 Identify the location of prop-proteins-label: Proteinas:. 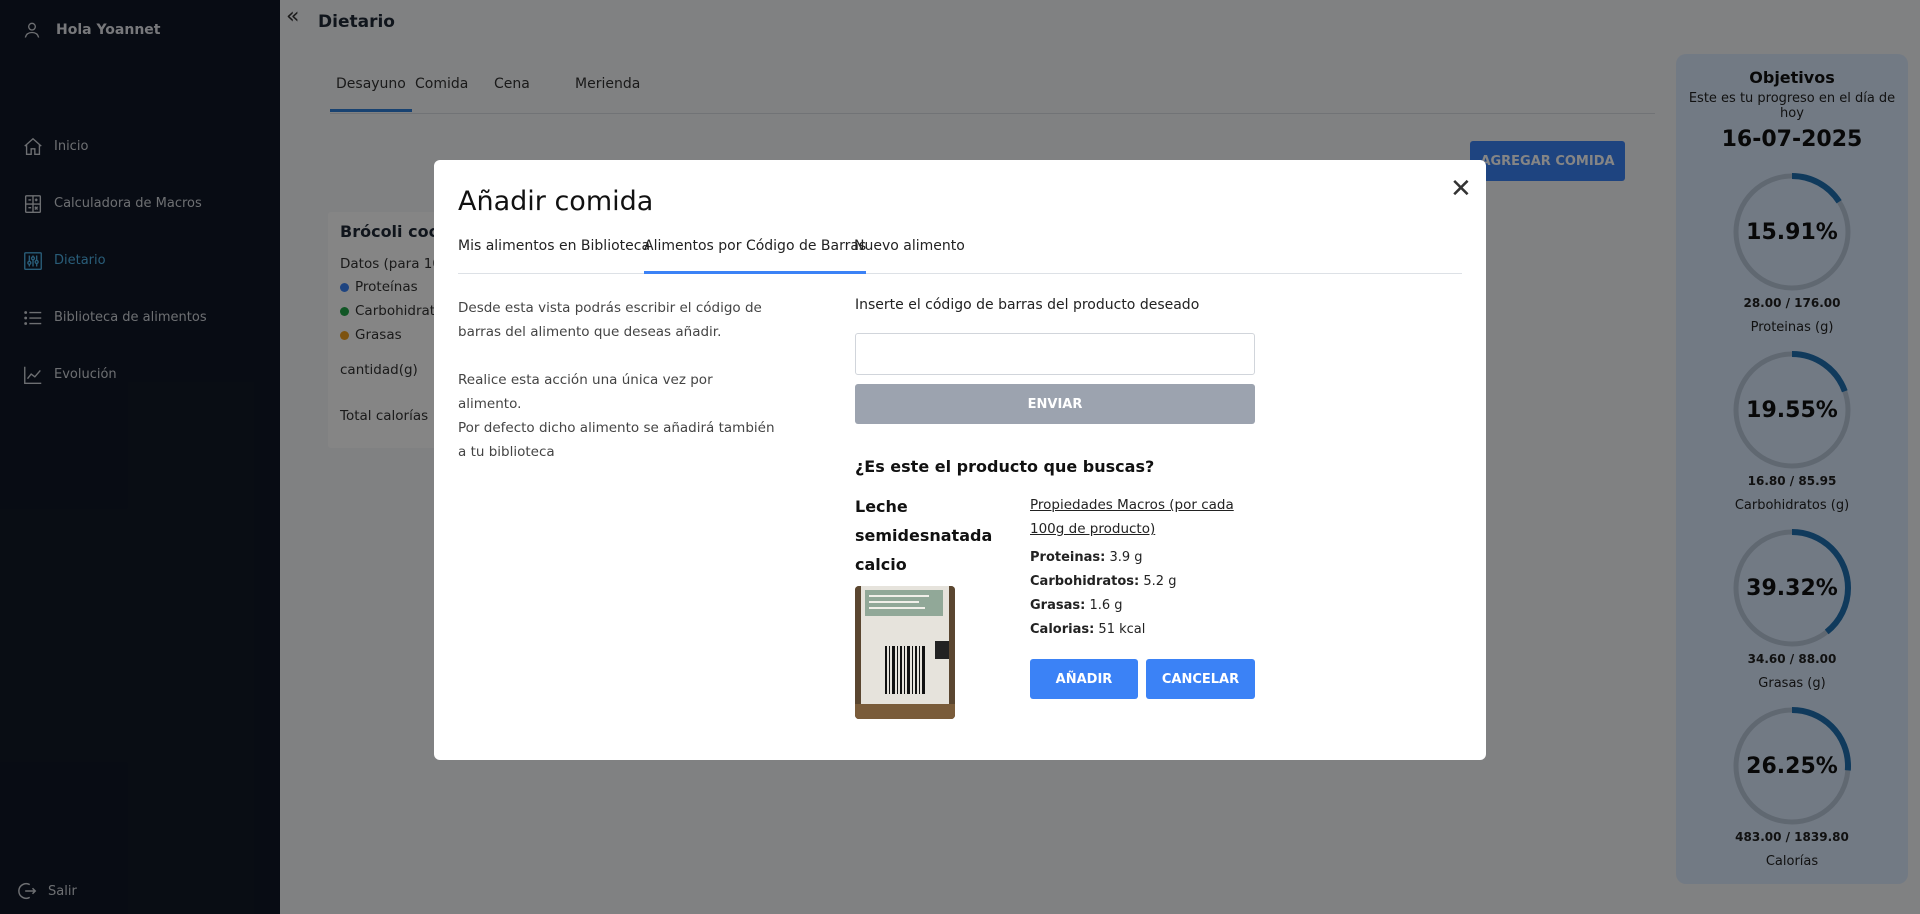
(1068, 557).